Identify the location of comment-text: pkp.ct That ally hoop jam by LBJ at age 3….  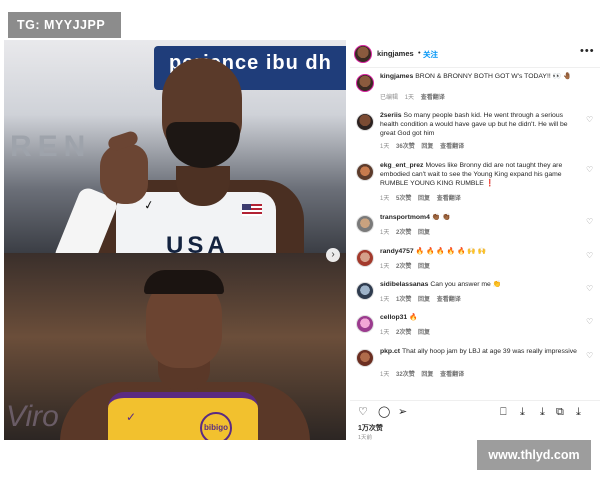
(480, 351).